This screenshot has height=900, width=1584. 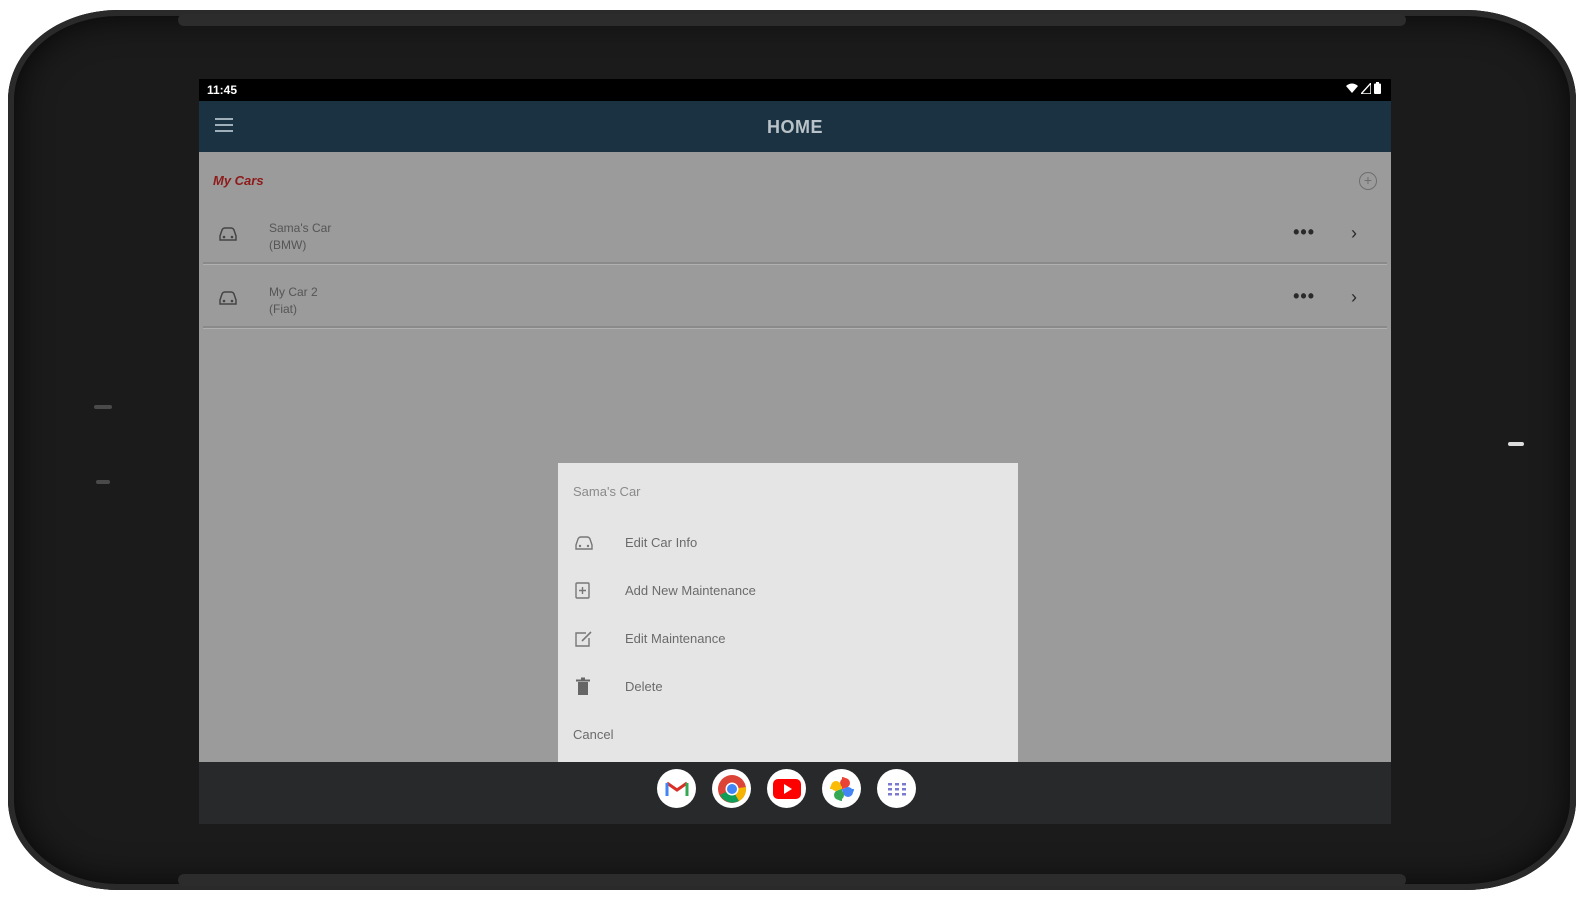 What do you see at coordinates (788, 591) in the screenshot?
I see `add-new-maintenance-option: Add New Maintenance` at bounding box center [788, 591].